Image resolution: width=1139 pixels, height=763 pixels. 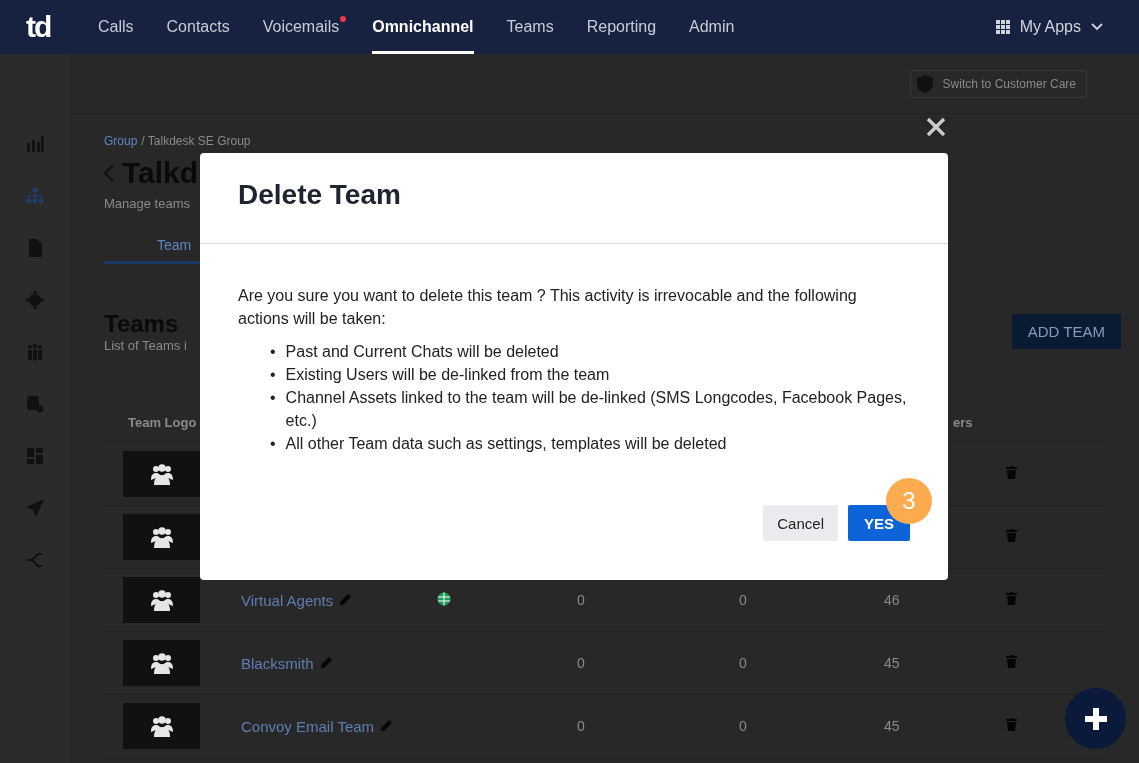 What do you see at coordinates (998, 83) in the screenshot?
I see `switch-button: Switch to Customer Care` at bounding box center [998, 83].